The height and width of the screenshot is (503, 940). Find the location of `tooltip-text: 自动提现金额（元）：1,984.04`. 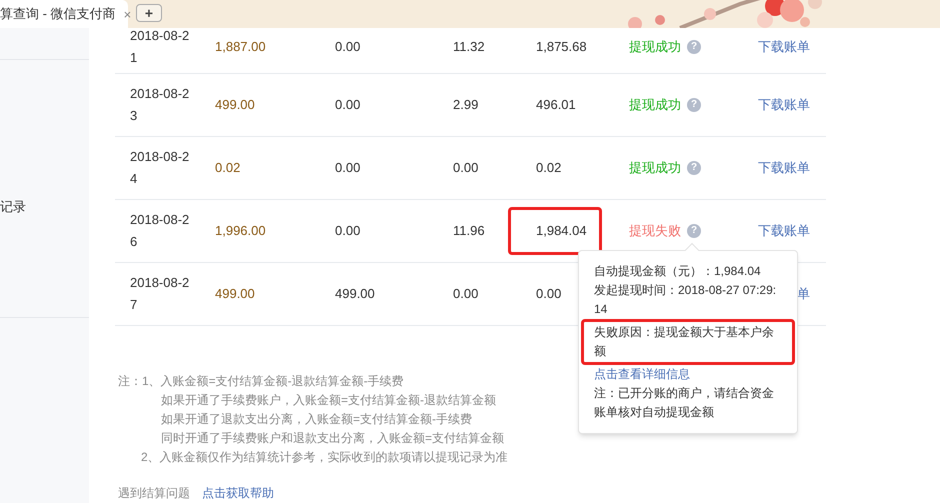

tooltip-text: 自动提现金额（元）：1,984.04 is located at coordinates (678, 271).